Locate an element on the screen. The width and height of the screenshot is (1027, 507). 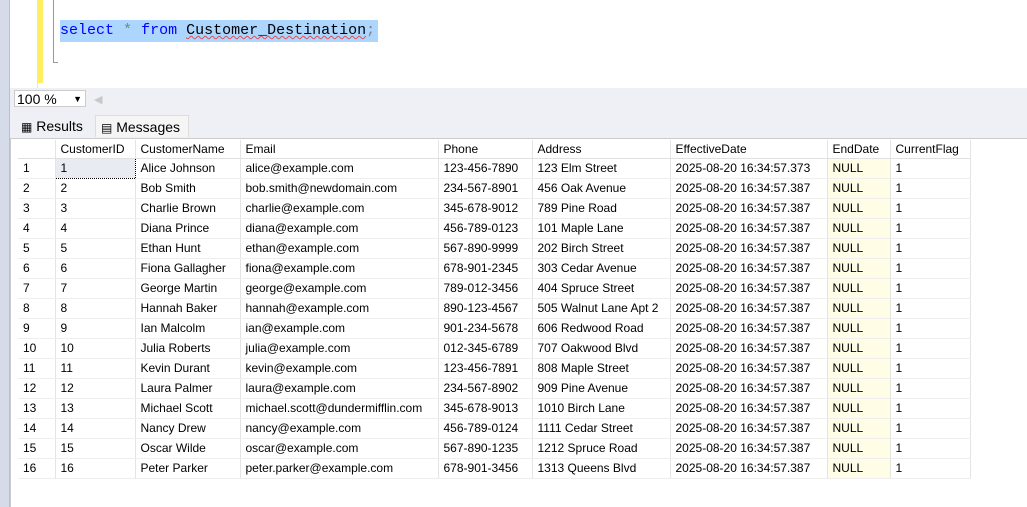
table-cell: Oscar Wilde is located at coordinates (188, 448).